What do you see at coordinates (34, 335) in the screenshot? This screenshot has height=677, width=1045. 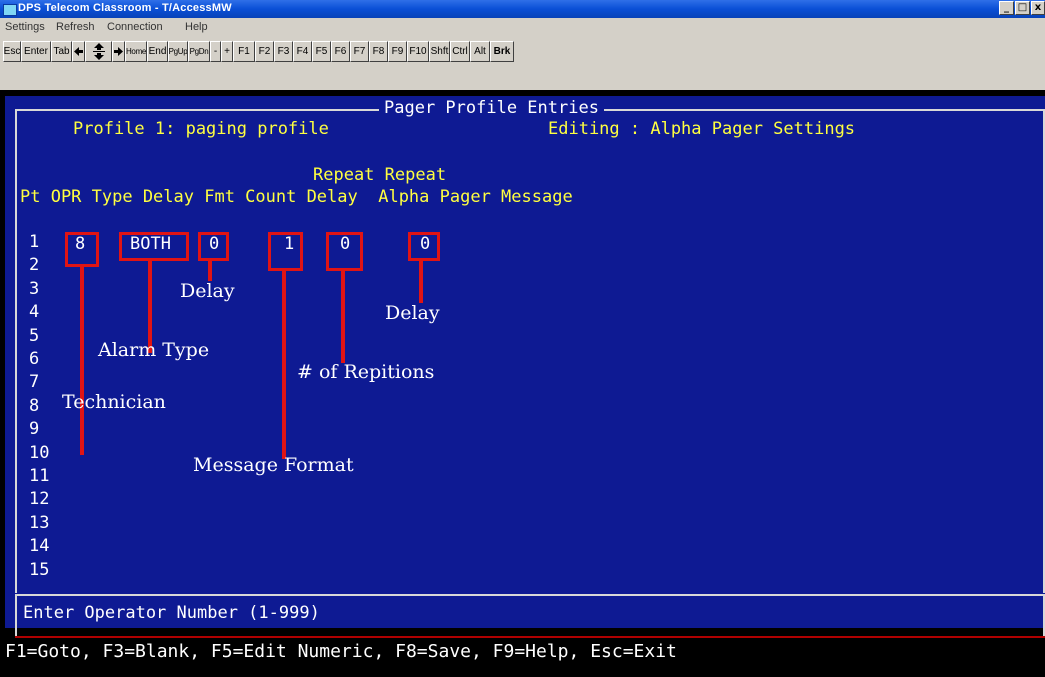 I see `row-number: 5` at bounding box center [34, 335].